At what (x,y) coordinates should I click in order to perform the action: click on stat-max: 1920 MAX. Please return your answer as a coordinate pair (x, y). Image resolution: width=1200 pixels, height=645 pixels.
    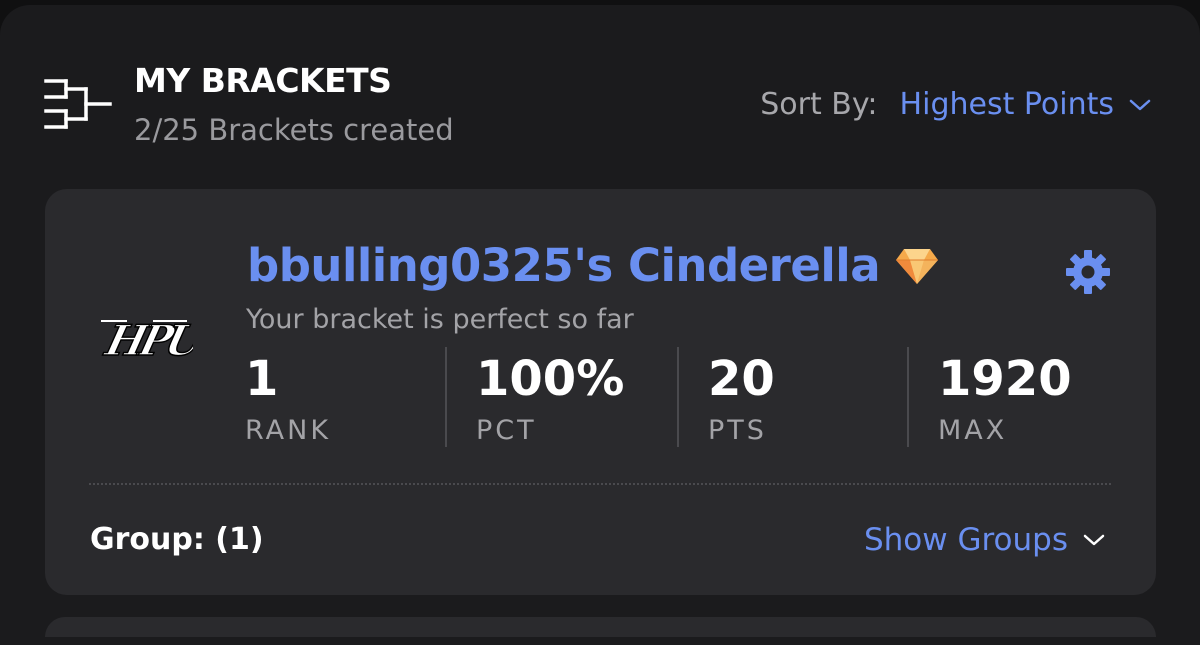
    Looking at the image, I should click on (1005, 399).